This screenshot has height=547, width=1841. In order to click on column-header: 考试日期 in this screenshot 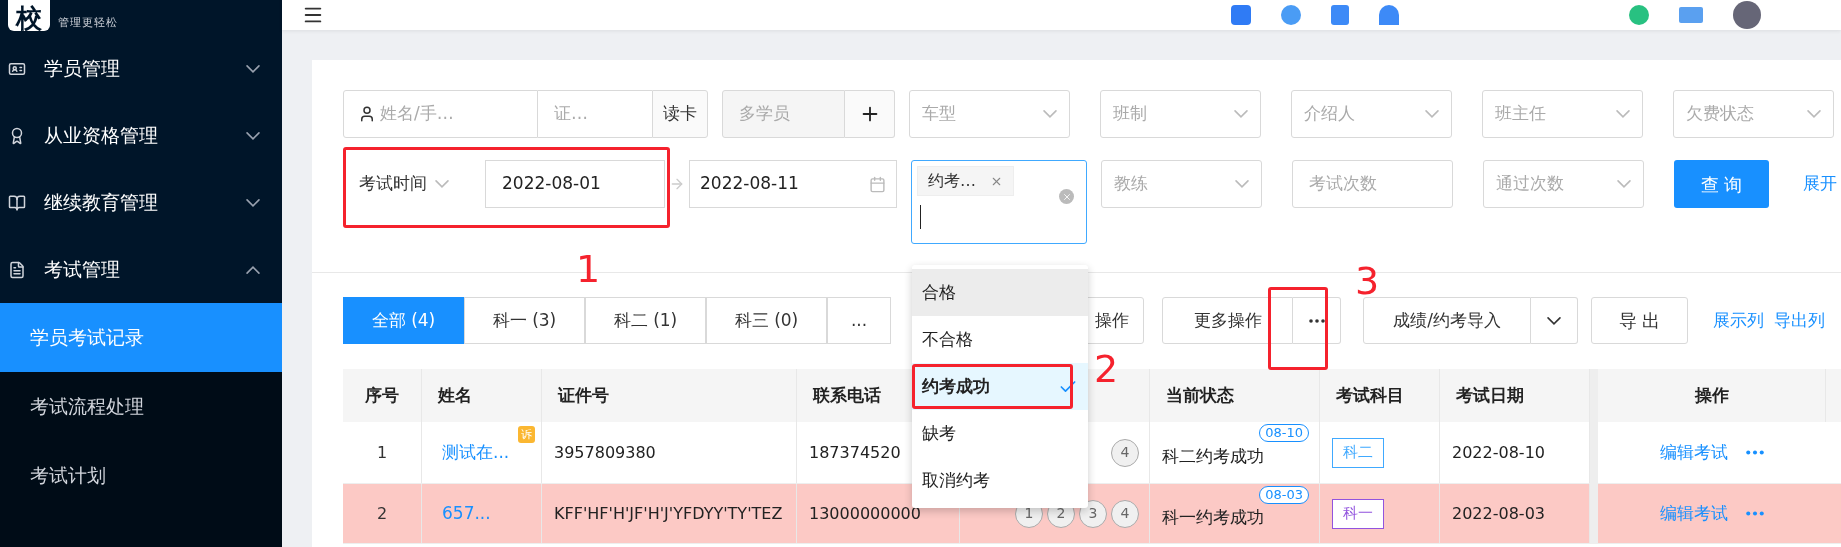, I will do `click(1490, 395)`.